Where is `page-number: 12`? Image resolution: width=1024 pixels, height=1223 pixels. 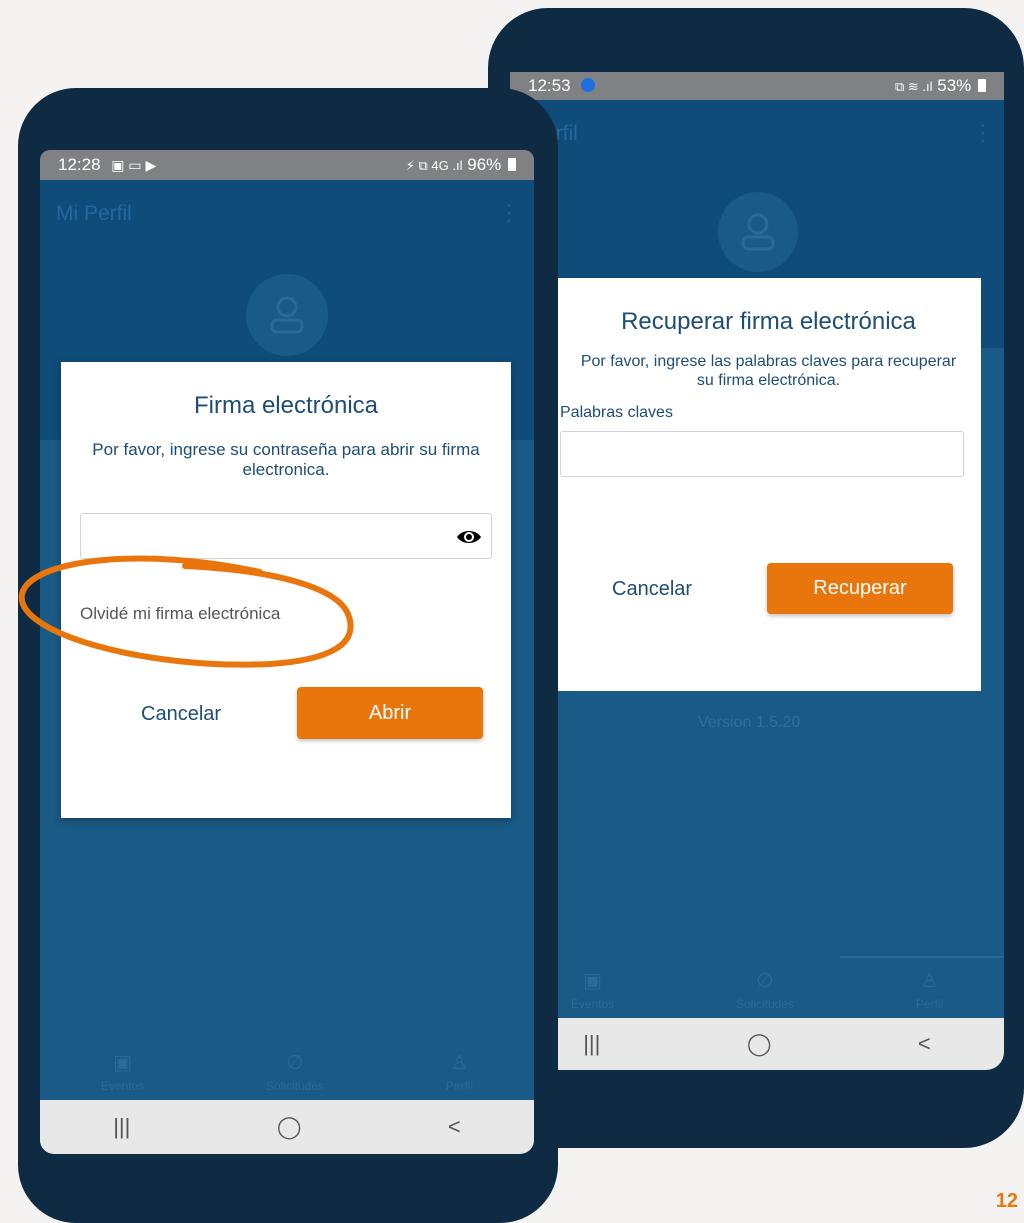 page-number: 12 is located at coordinates (1006, 1201).